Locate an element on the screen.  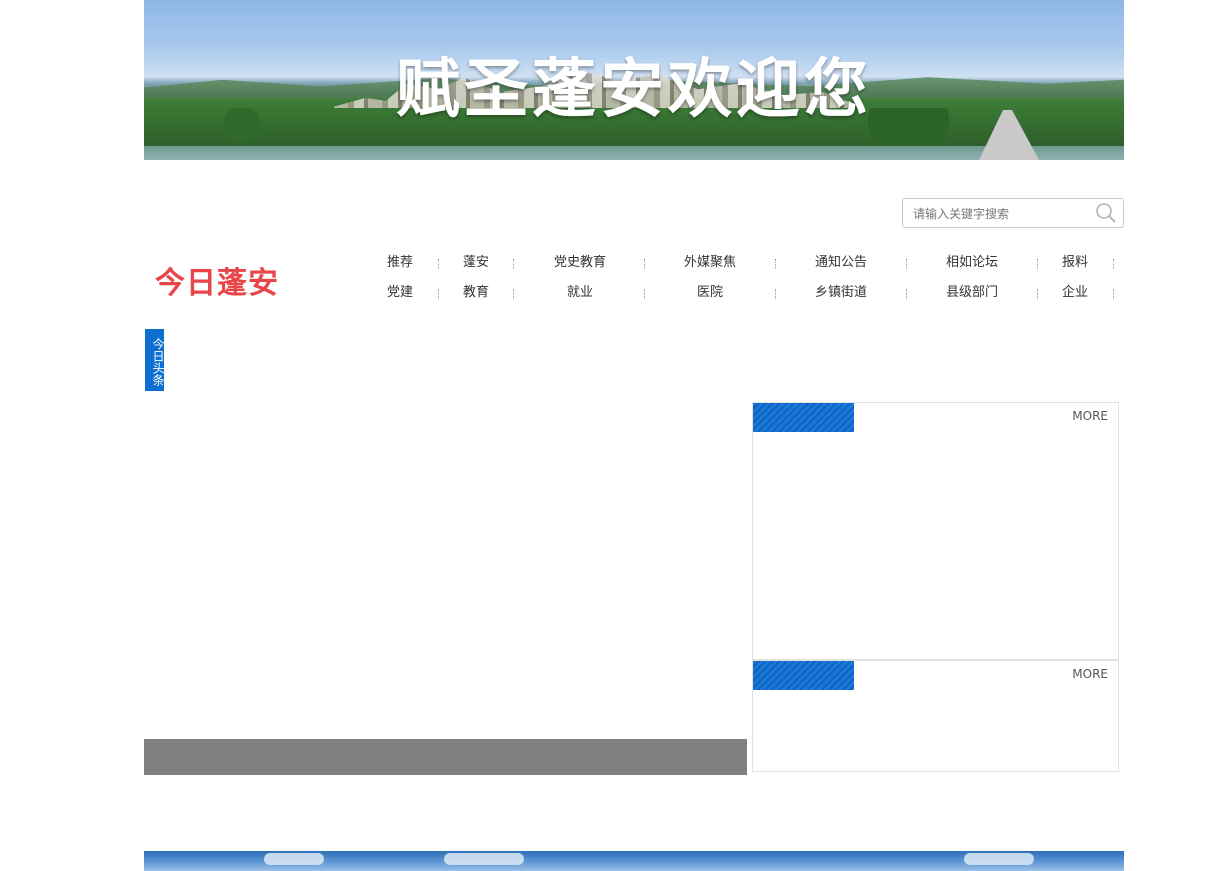
nav-item-hospital: 医院 is located at coordinates (710, 293).